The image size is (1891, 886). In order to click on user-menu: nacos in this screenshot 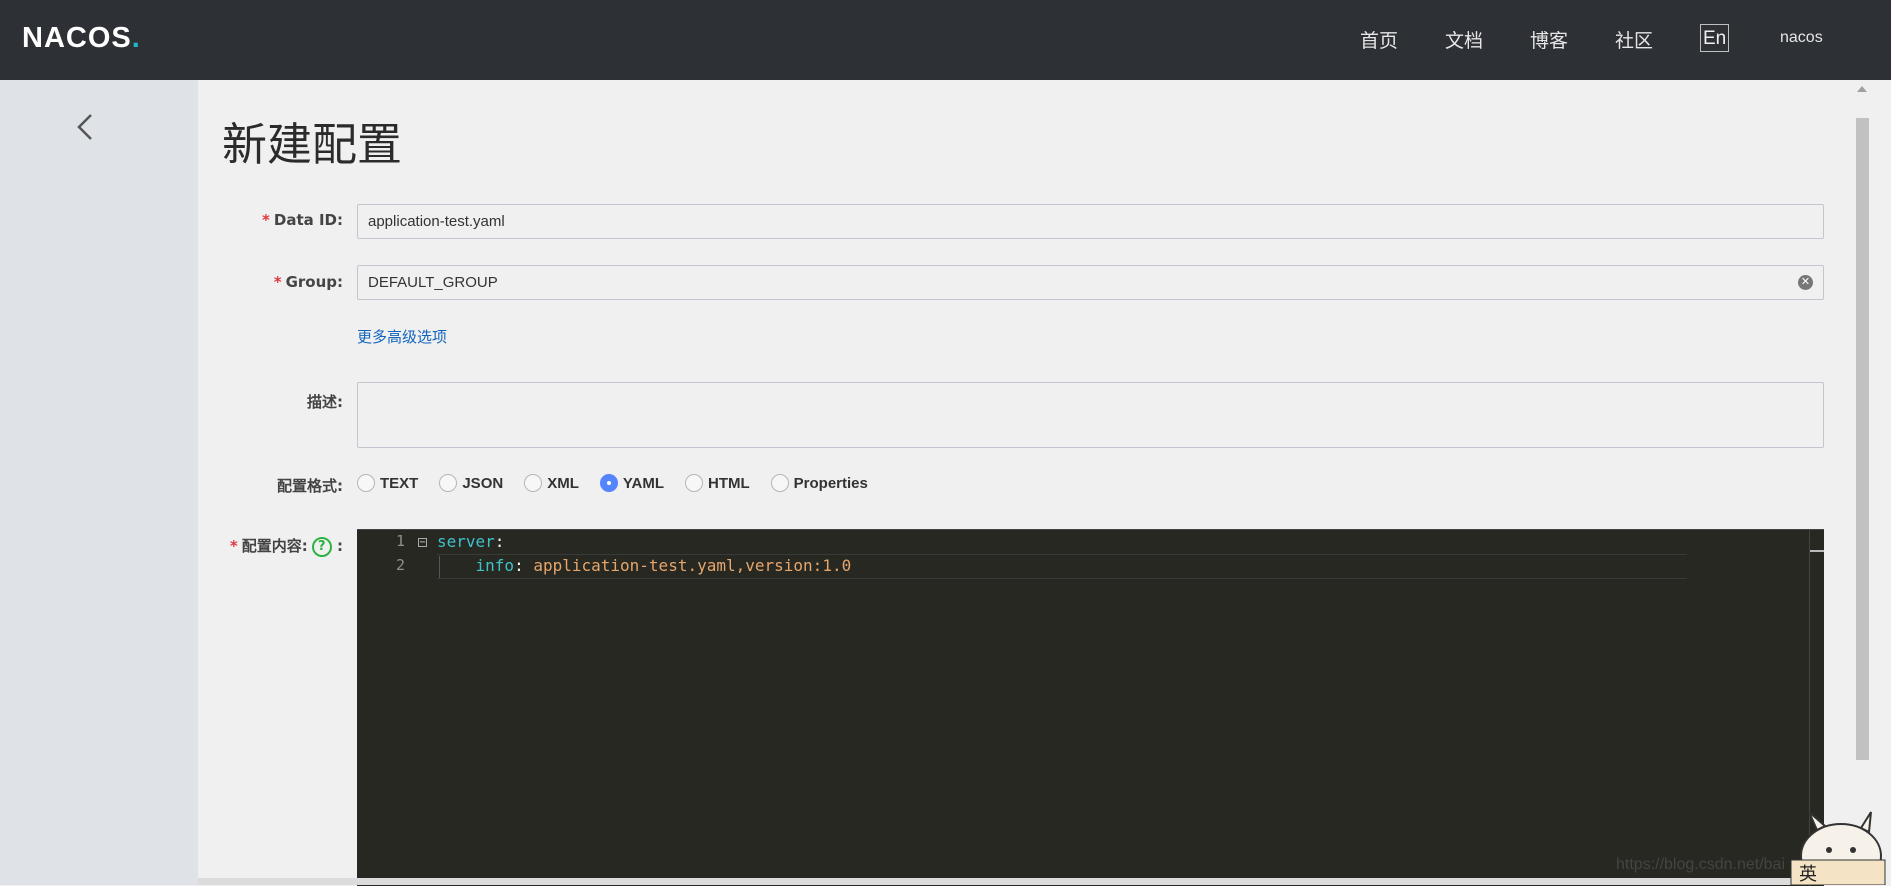, I will do `click(1801, 38)`.